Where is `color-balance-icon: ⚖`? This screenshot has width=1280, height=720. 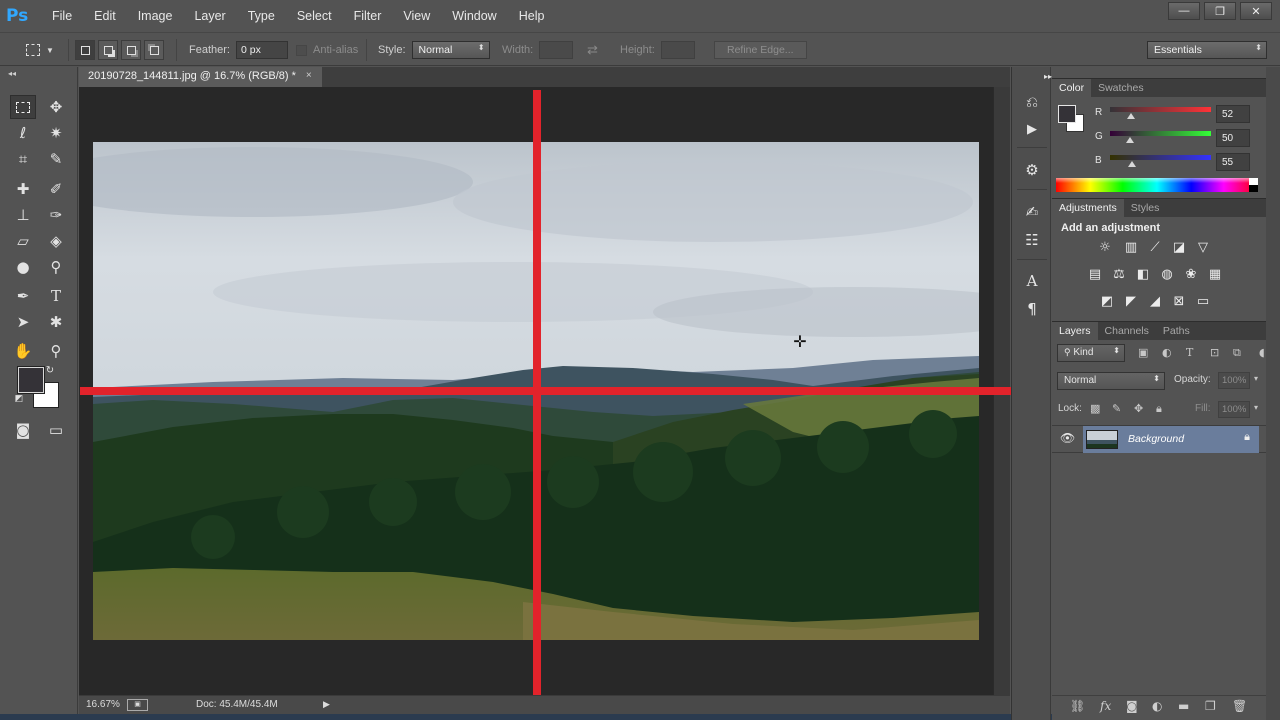
color-balance-icon: ⚖ is located at coordinates (1119, 275).